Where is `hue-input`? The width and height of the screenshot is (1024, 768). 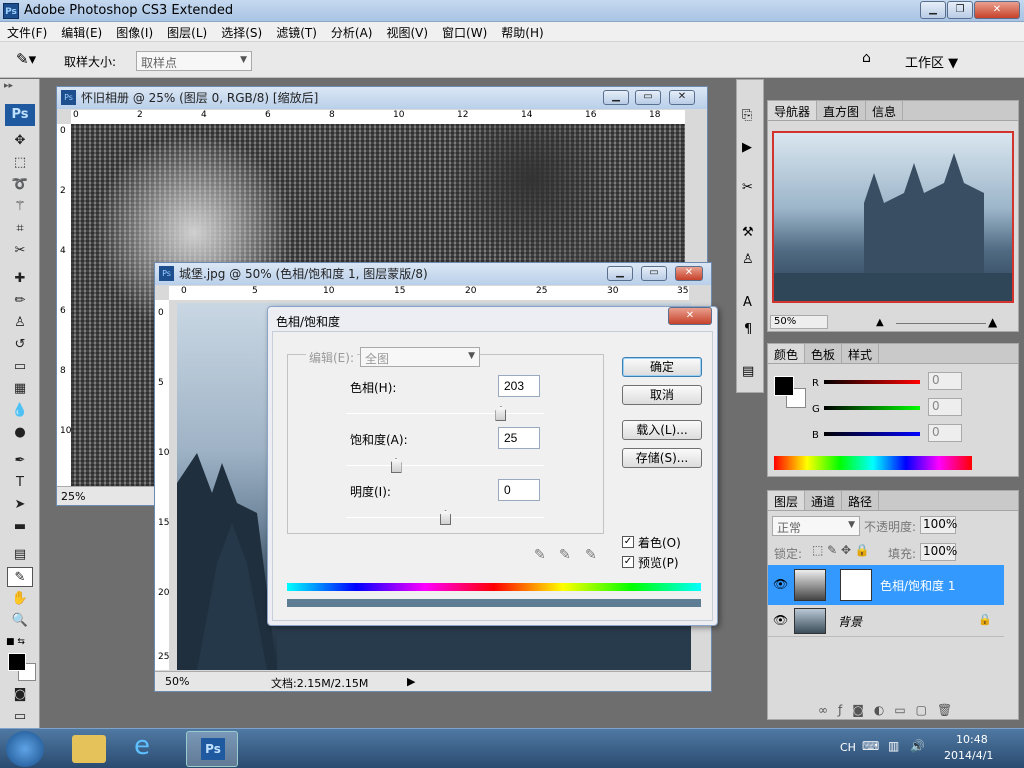
hue-input is located at coordinates (519, 386).